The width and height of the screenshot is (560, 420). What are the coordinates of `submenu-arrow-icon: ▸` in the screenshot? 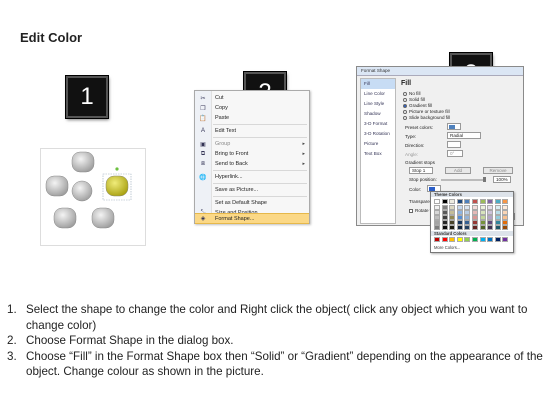 It's located at (303, 144).